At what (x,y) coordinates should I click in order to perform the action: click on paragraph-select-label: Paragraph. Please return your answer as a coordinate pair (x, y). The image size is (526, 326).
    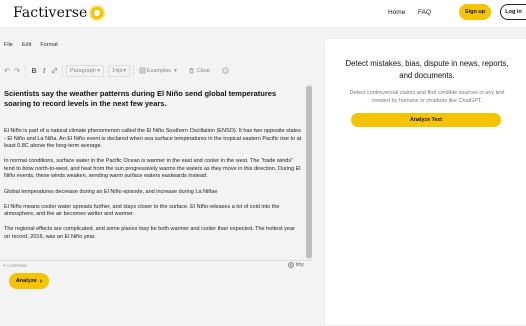
    Looking at the image, I should click on (83, 71).